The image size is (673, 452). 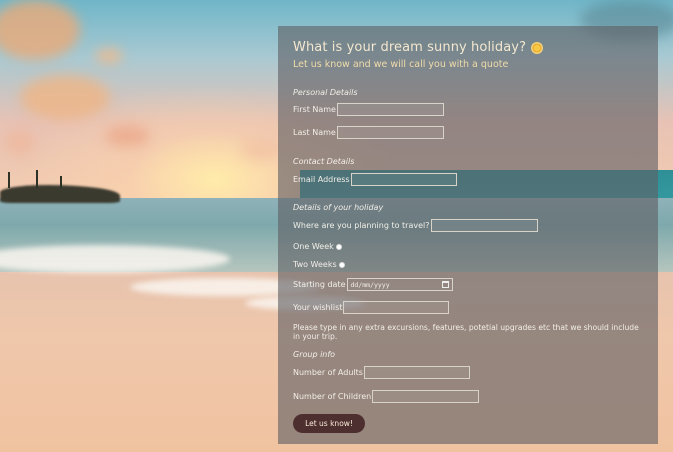 What do you see at coordinates (361, 225) in the screenshot?
I see `destination-label: Where are you planning to travel?` at bounding box center [361, 225].